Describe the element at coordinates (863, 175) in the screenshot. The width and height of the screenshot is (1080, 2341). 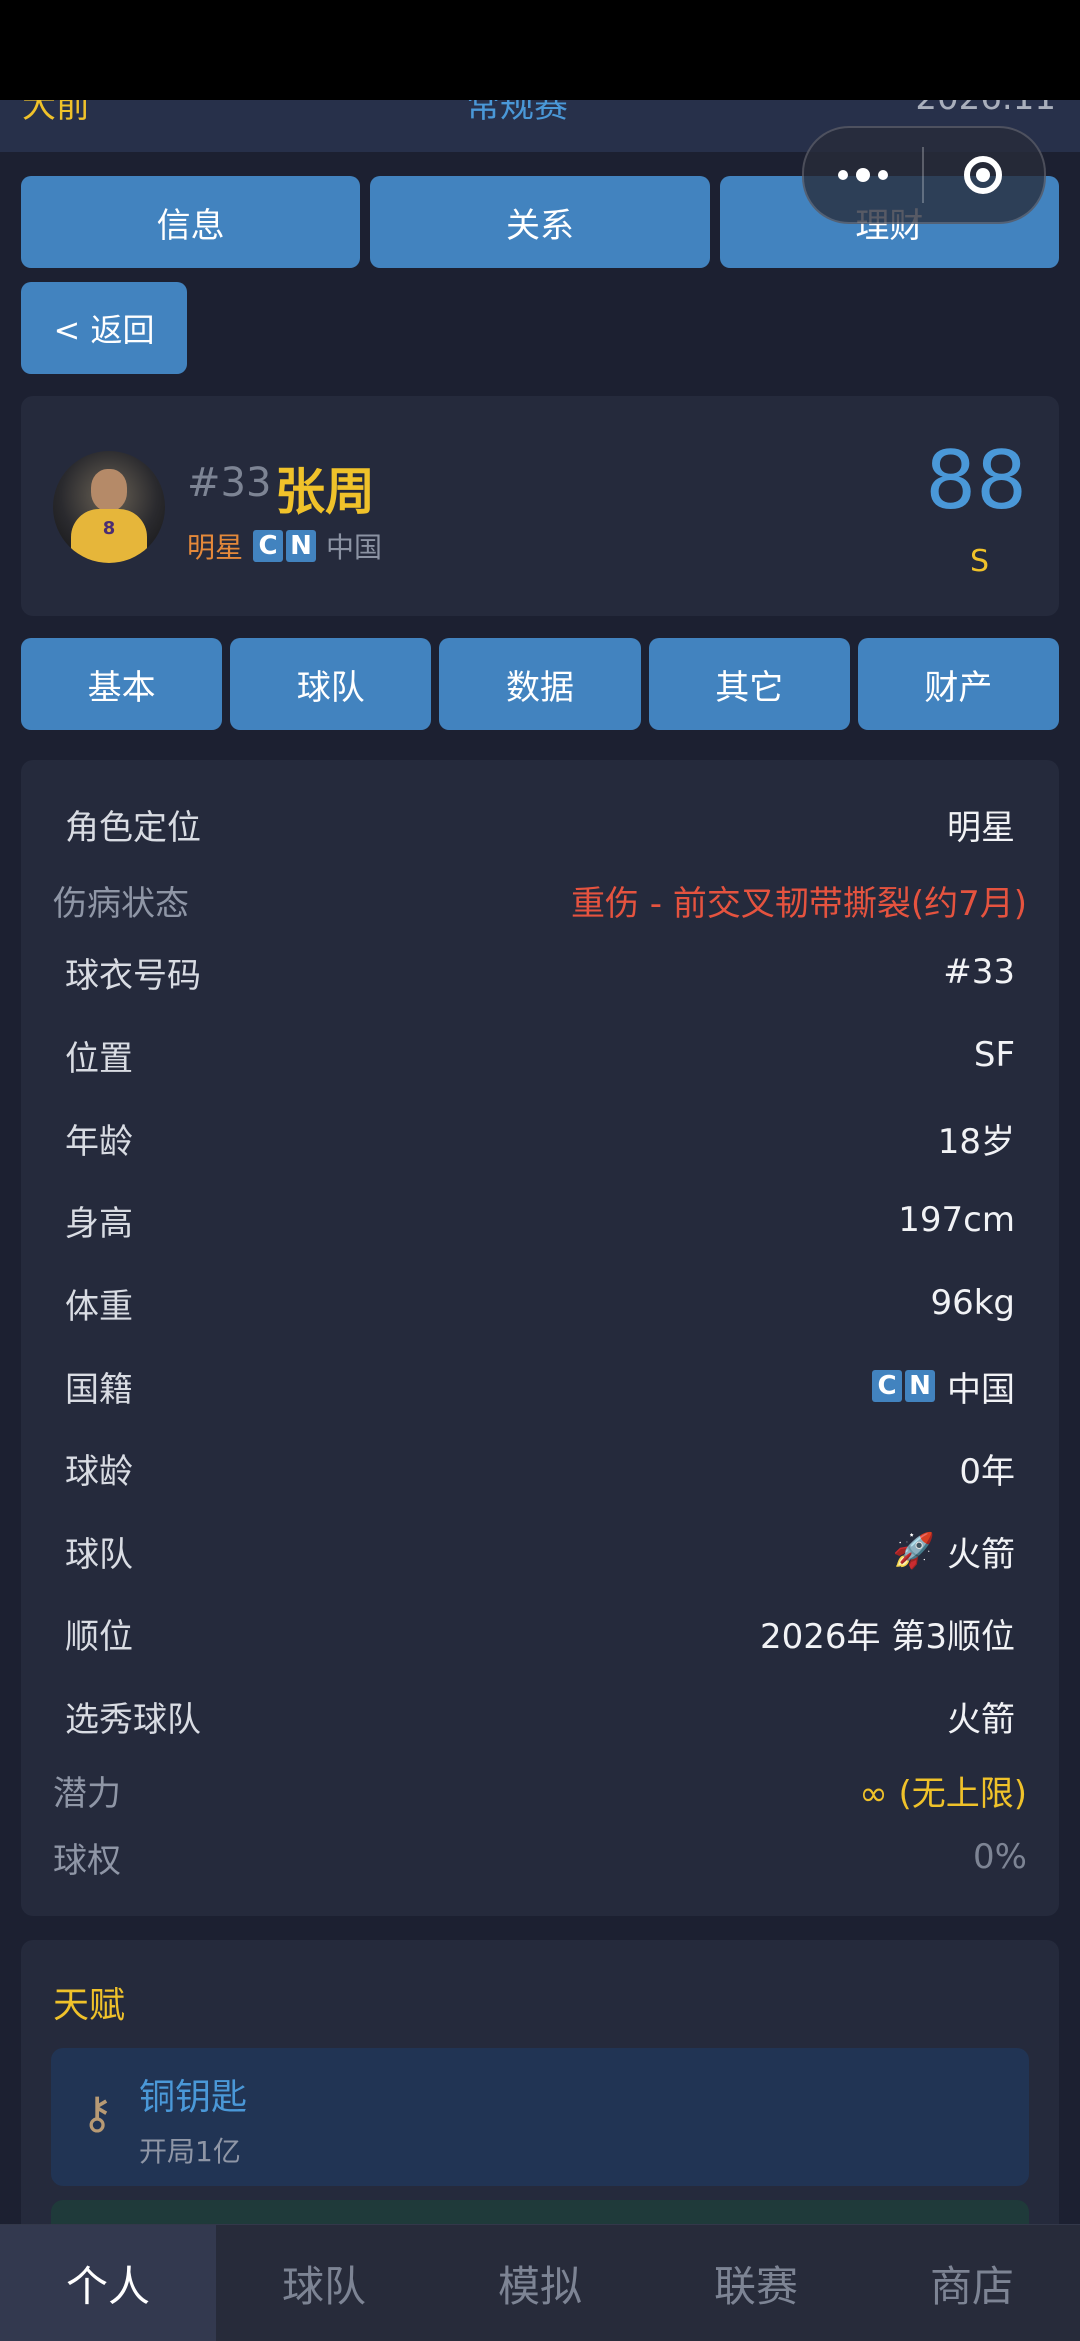
I see `more-icon` at that location.